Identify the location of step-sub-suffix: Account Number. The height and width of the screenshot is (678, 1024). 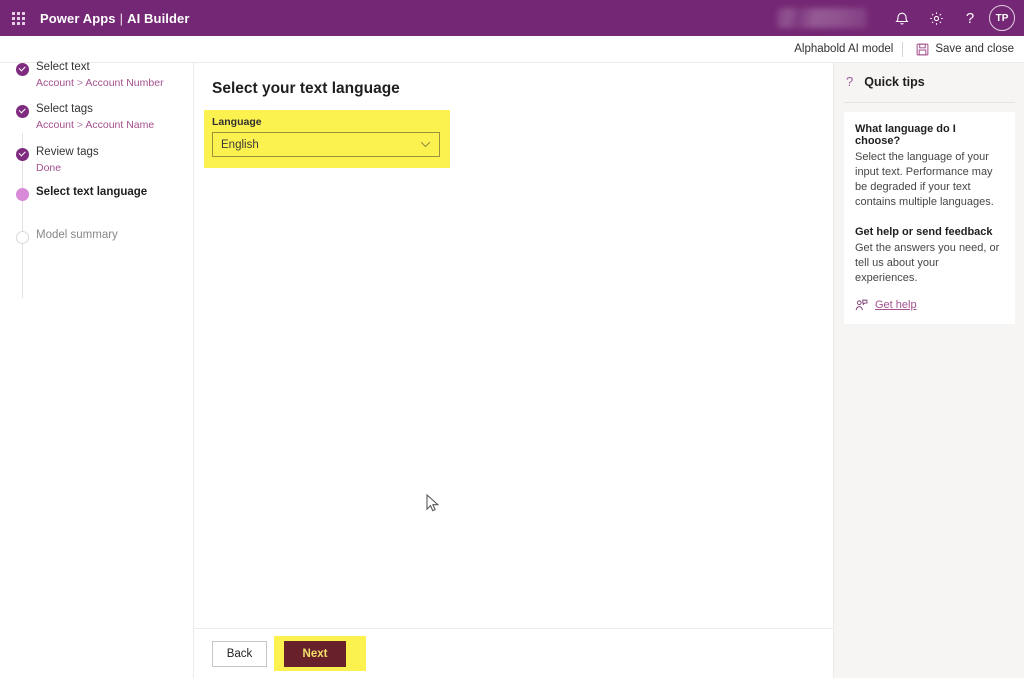
(124, 83).